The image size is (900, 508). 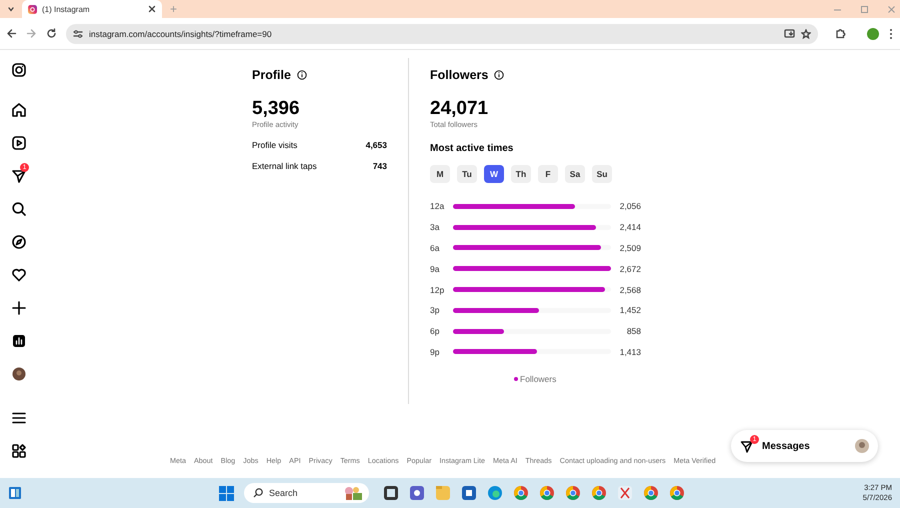 What do you see at coordinates (92, 9) in the screenshot?
I see `browser-tab: (1) Instagram` at bounding box center [92, 9].